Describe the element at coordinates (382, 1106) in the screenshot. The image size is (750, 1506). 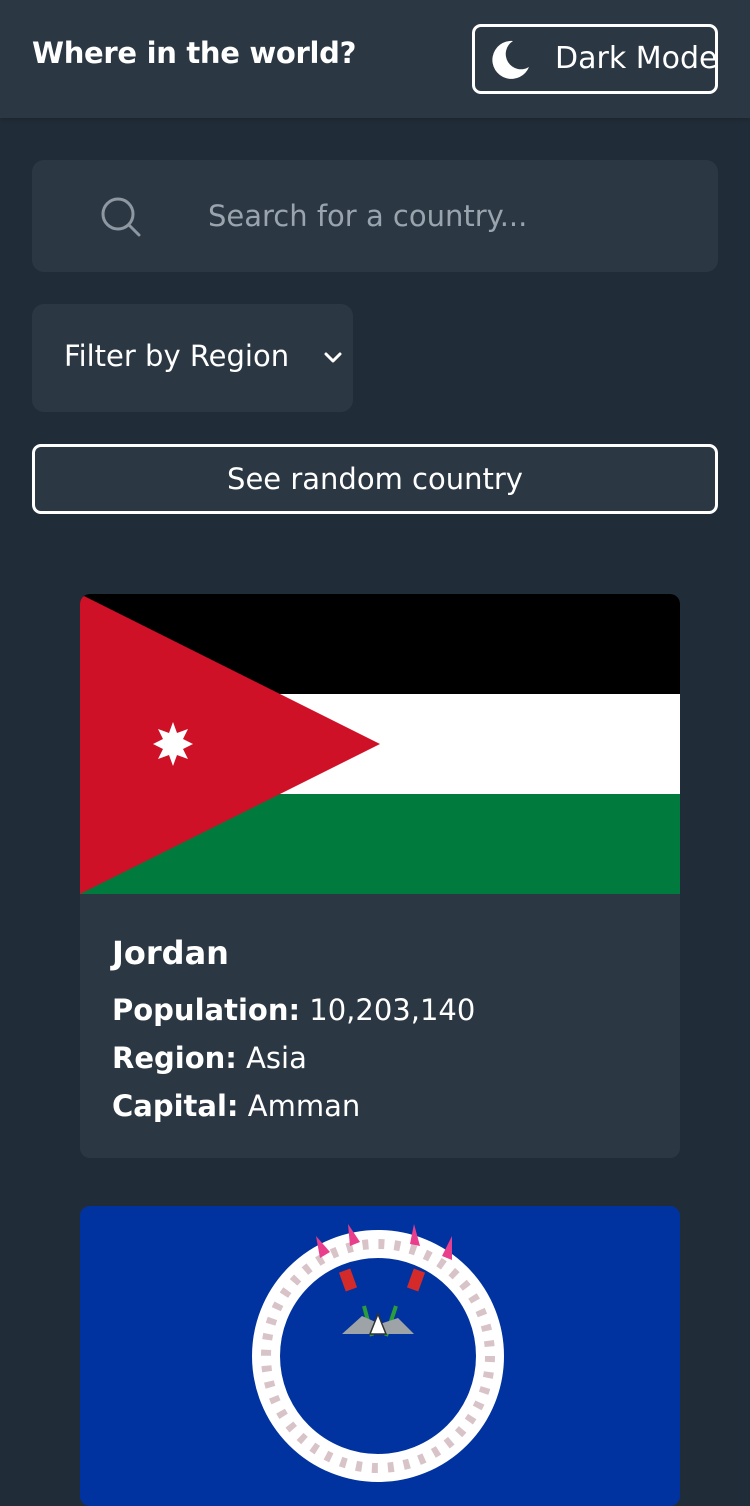
I see `capital-row: Capital: Amman` at that location.